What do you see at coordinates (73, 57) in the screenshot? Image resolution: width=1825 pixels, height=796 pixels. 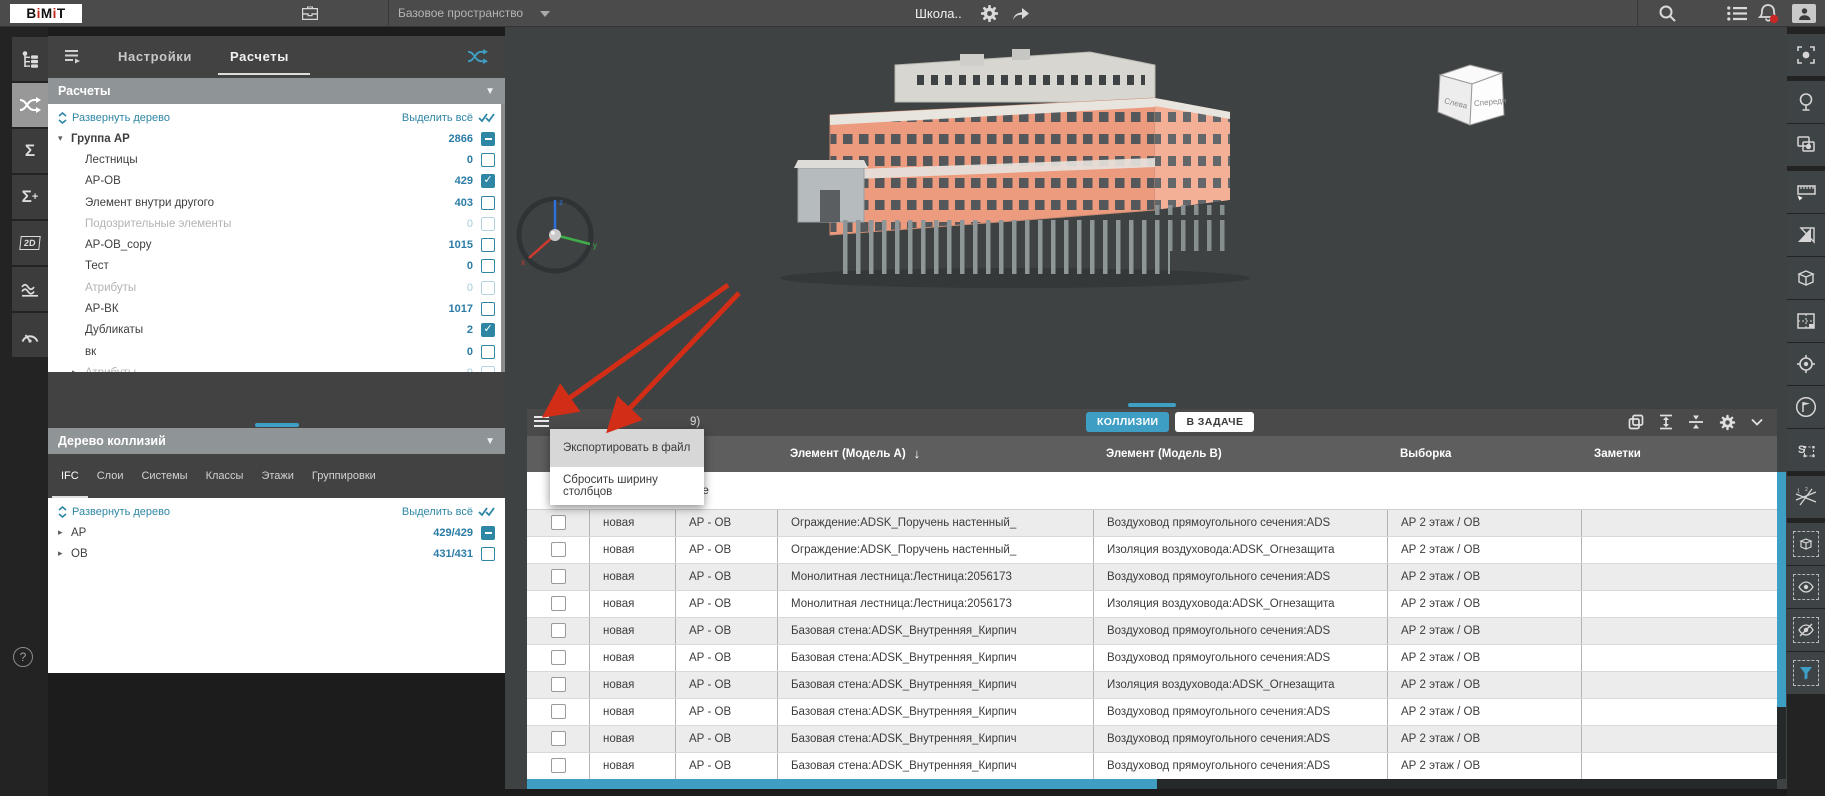 I see `panel-menu-icon` at bounding box center [73, 57].